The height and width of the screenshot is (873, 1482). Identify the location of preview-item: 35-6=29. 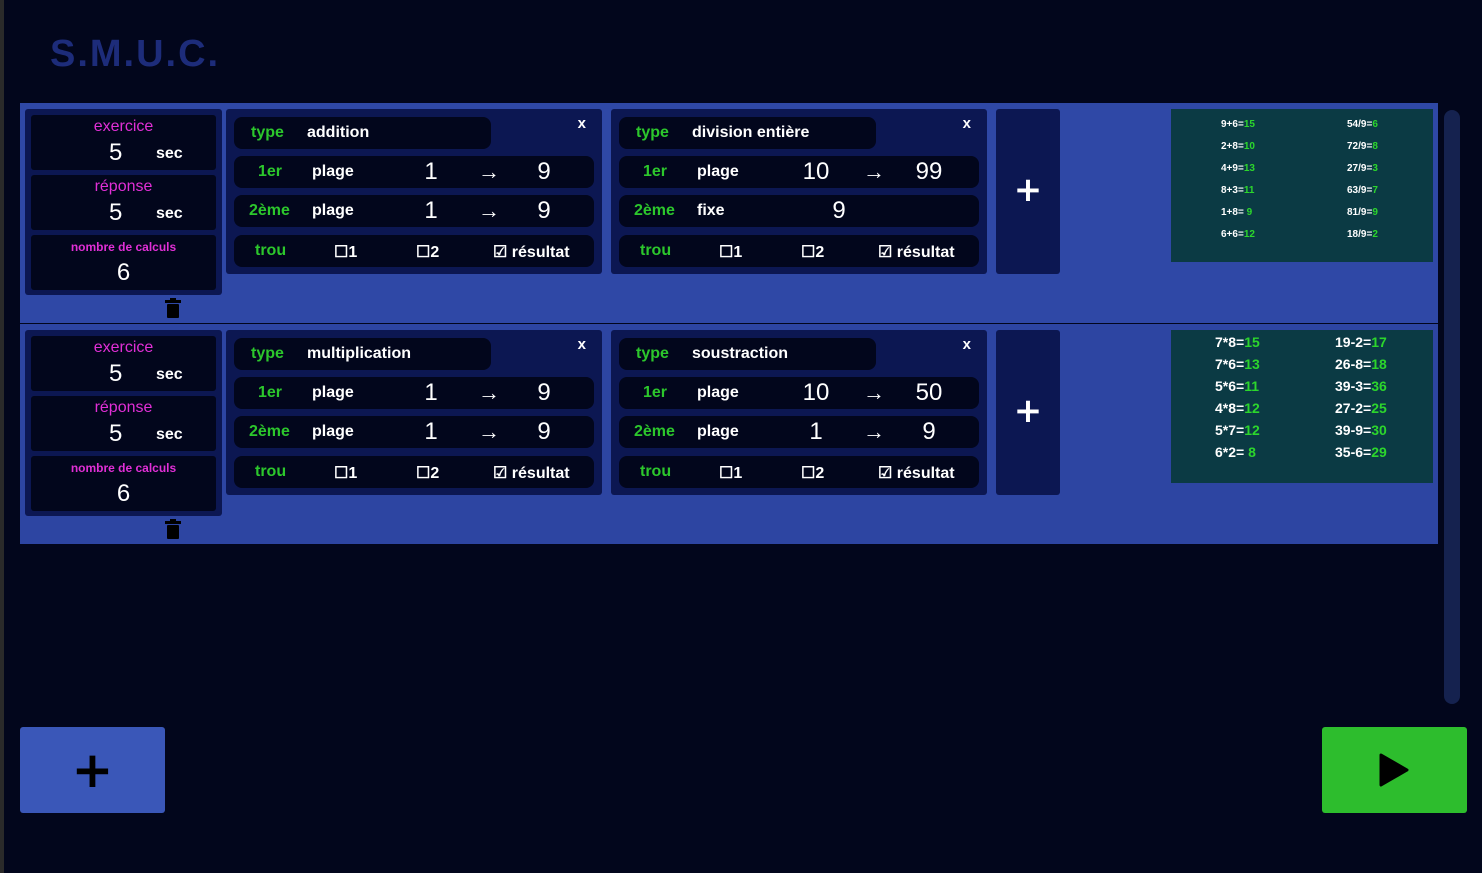
(1361, 452).